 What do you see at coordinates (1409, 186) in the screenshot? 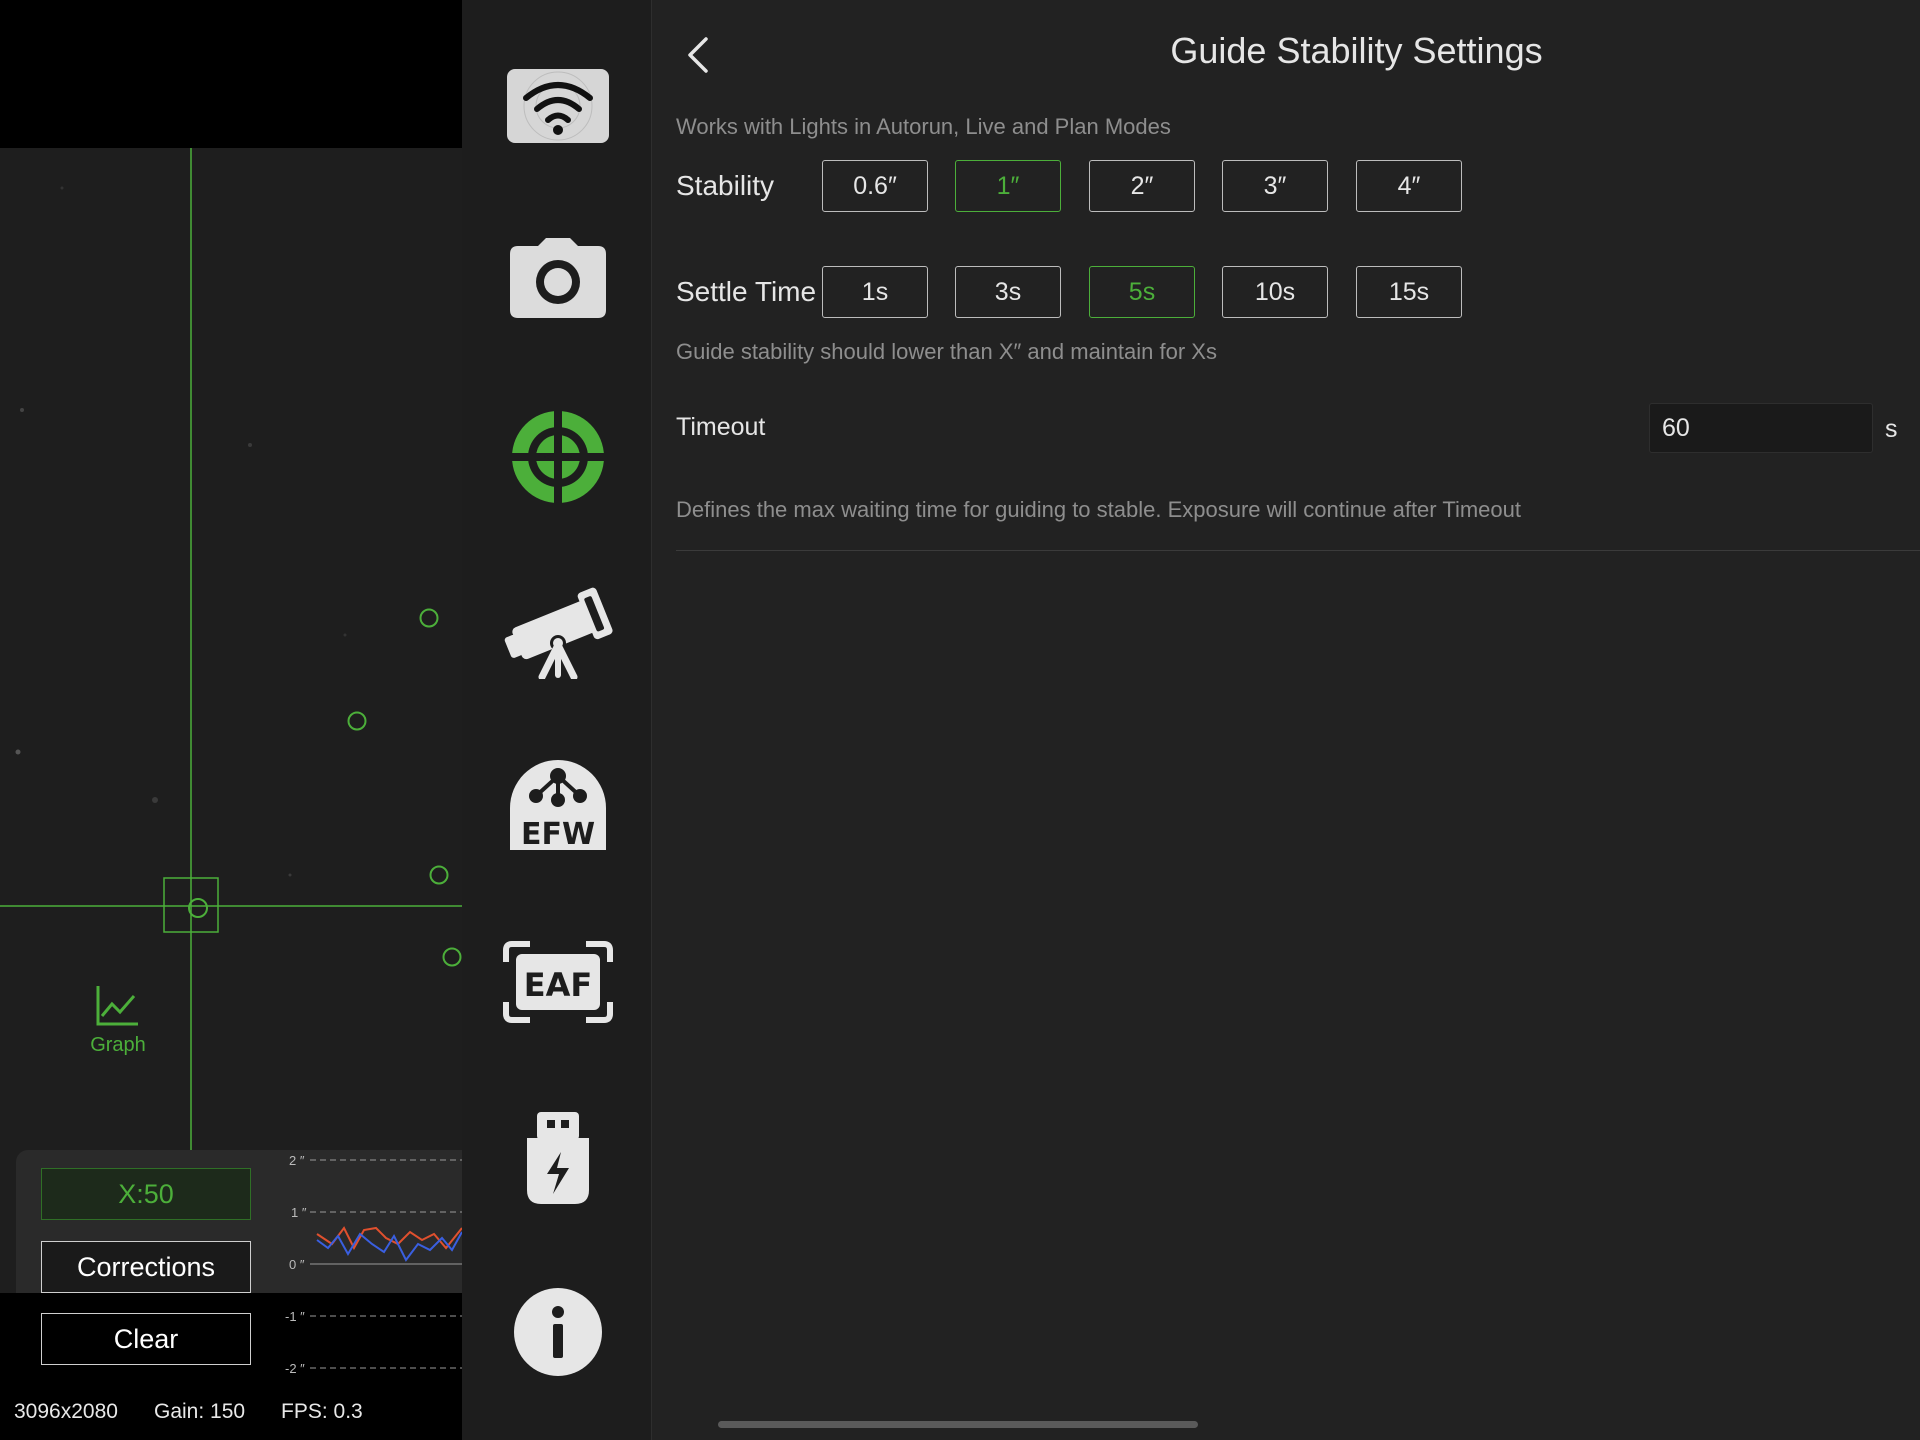
I see `stability-option: 4″` at bounding box center [1409, 186].